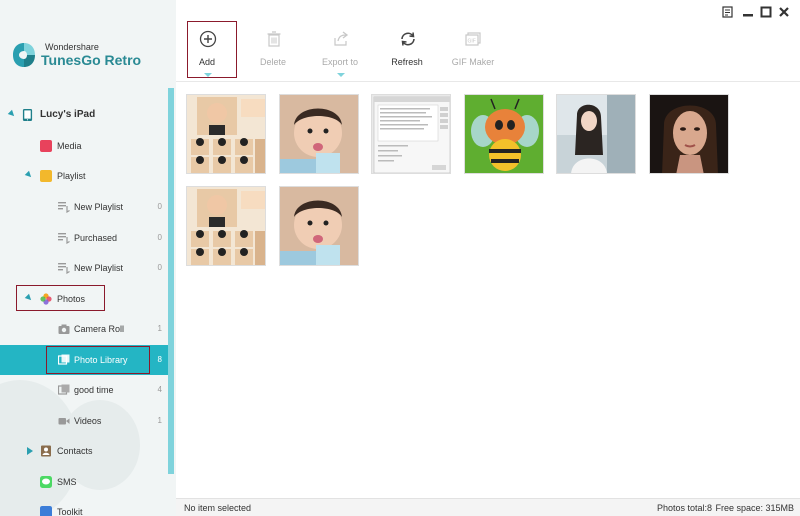 This screenshot has height=516, width=800. I want to click on sidebar-item-label: Contacts, so click(75, 451).